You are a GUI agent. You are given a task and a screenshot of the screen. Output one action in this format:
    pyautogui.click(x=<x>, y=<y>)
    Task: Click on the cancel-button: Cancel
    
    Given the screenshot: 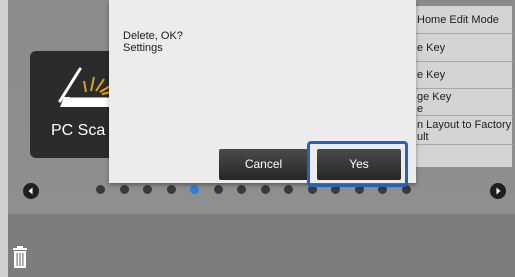 What is the action you would take?
    pyautogui.click(x=263, y=164)
    